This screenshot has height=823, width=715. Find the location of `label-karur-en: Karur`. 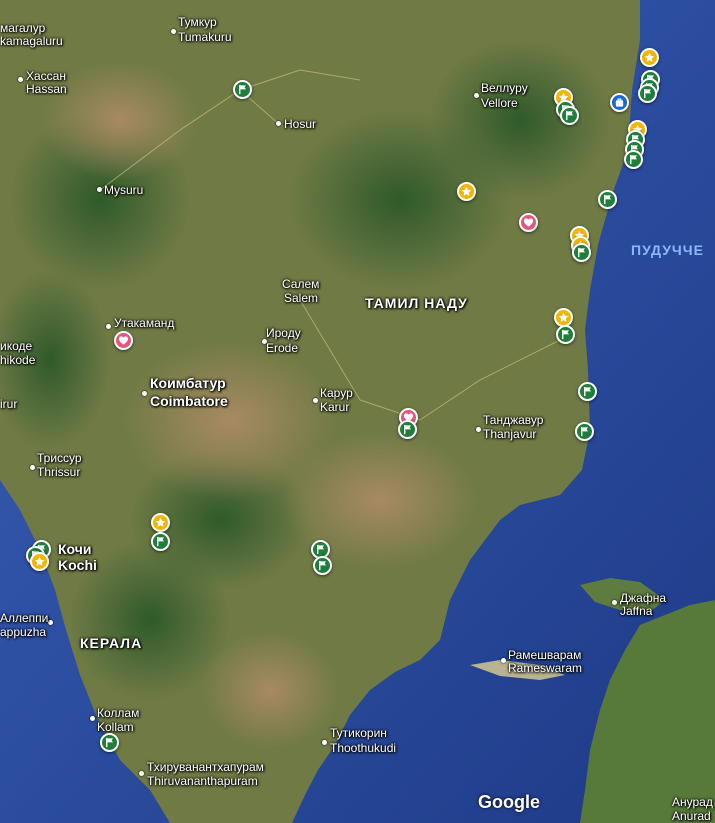

label-karur-en: Karur is located at coordinates (335, 407).